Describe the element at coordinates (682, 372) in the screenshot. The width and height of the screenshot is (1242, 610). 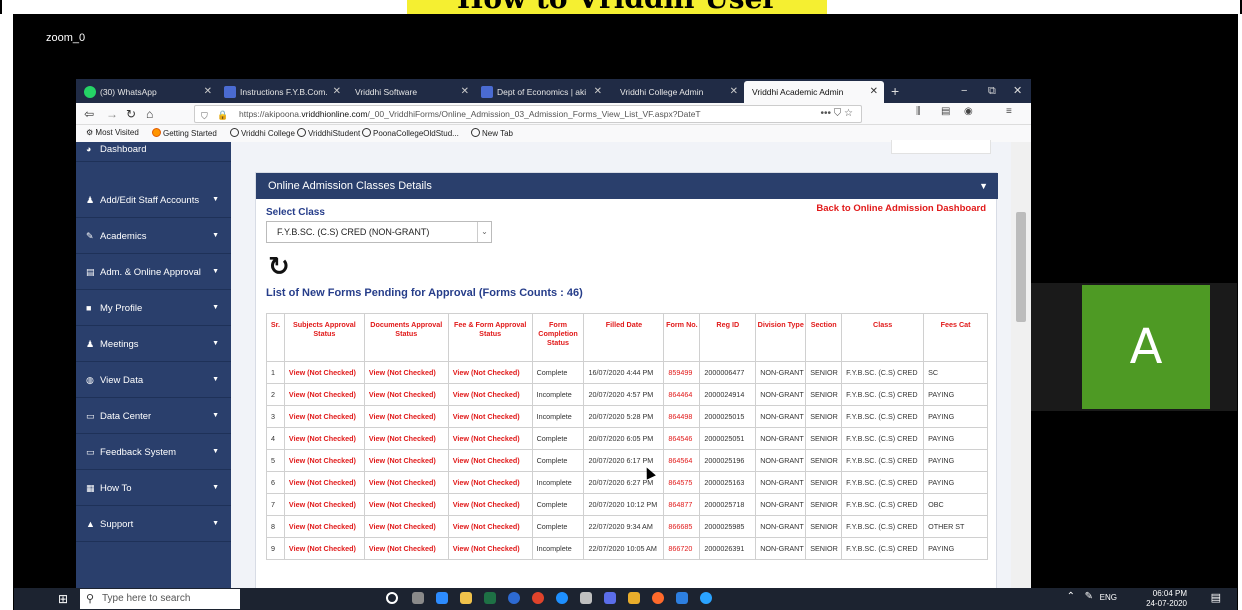
I see `form-number-link: 859499` at that location.